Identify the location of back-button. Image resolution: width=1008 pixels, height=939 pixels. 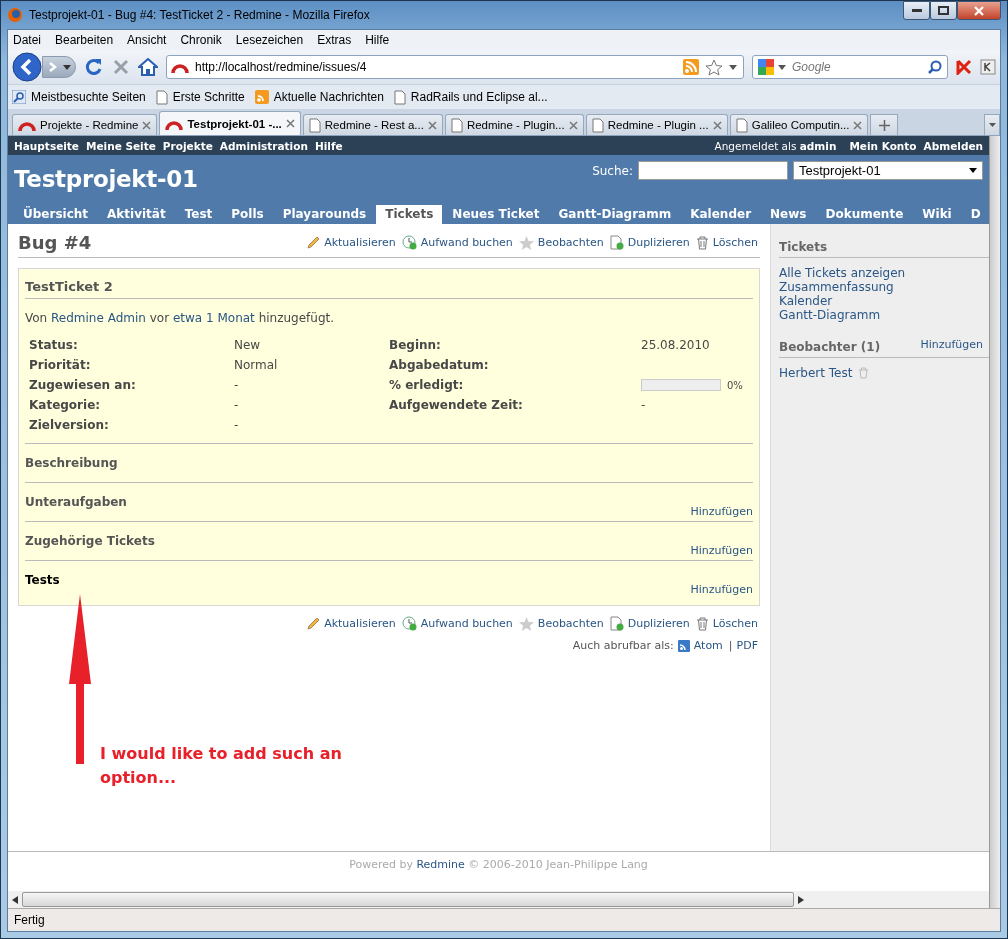
(27, 67).